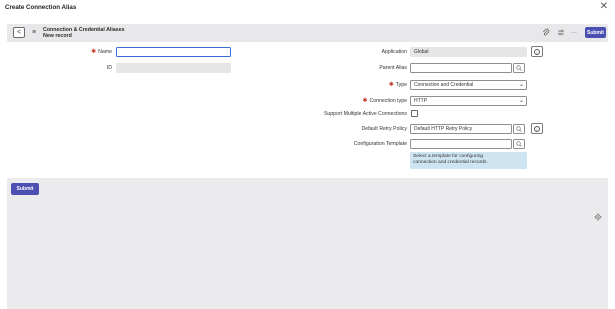 The image size is (615, 309). I want to click on id-label: ID, so click(109, 68).